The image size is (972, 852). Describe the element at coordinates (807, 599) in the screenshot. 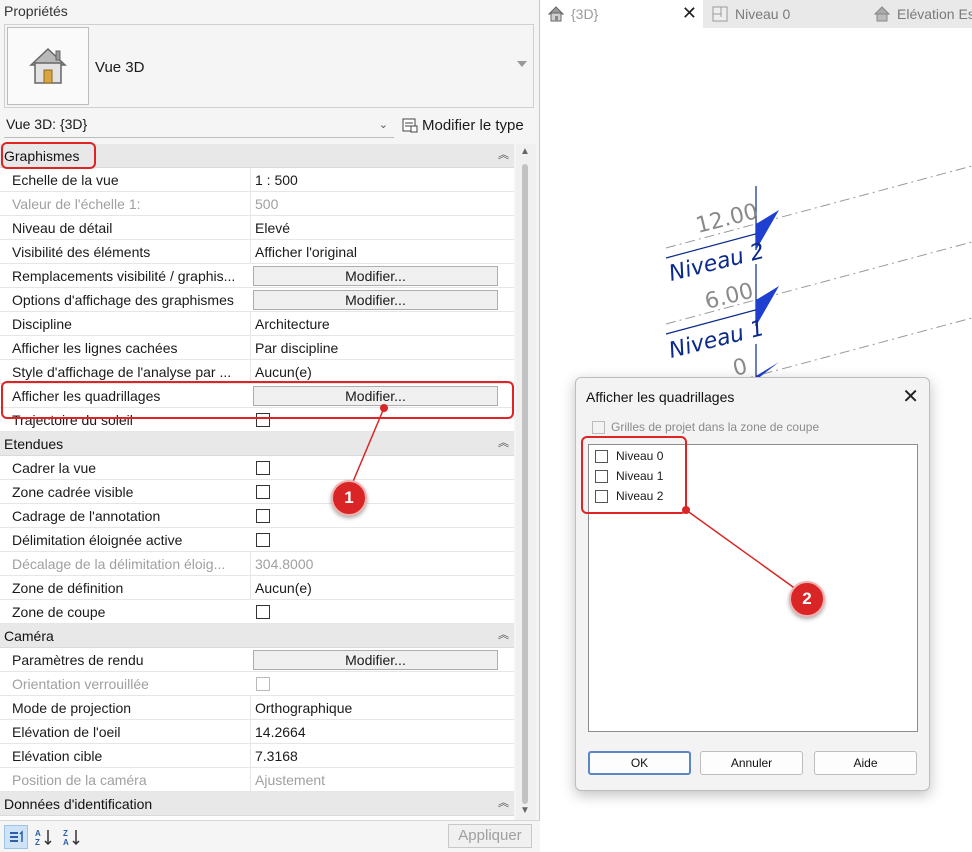

I see `step-badge-2: 2` at that location.